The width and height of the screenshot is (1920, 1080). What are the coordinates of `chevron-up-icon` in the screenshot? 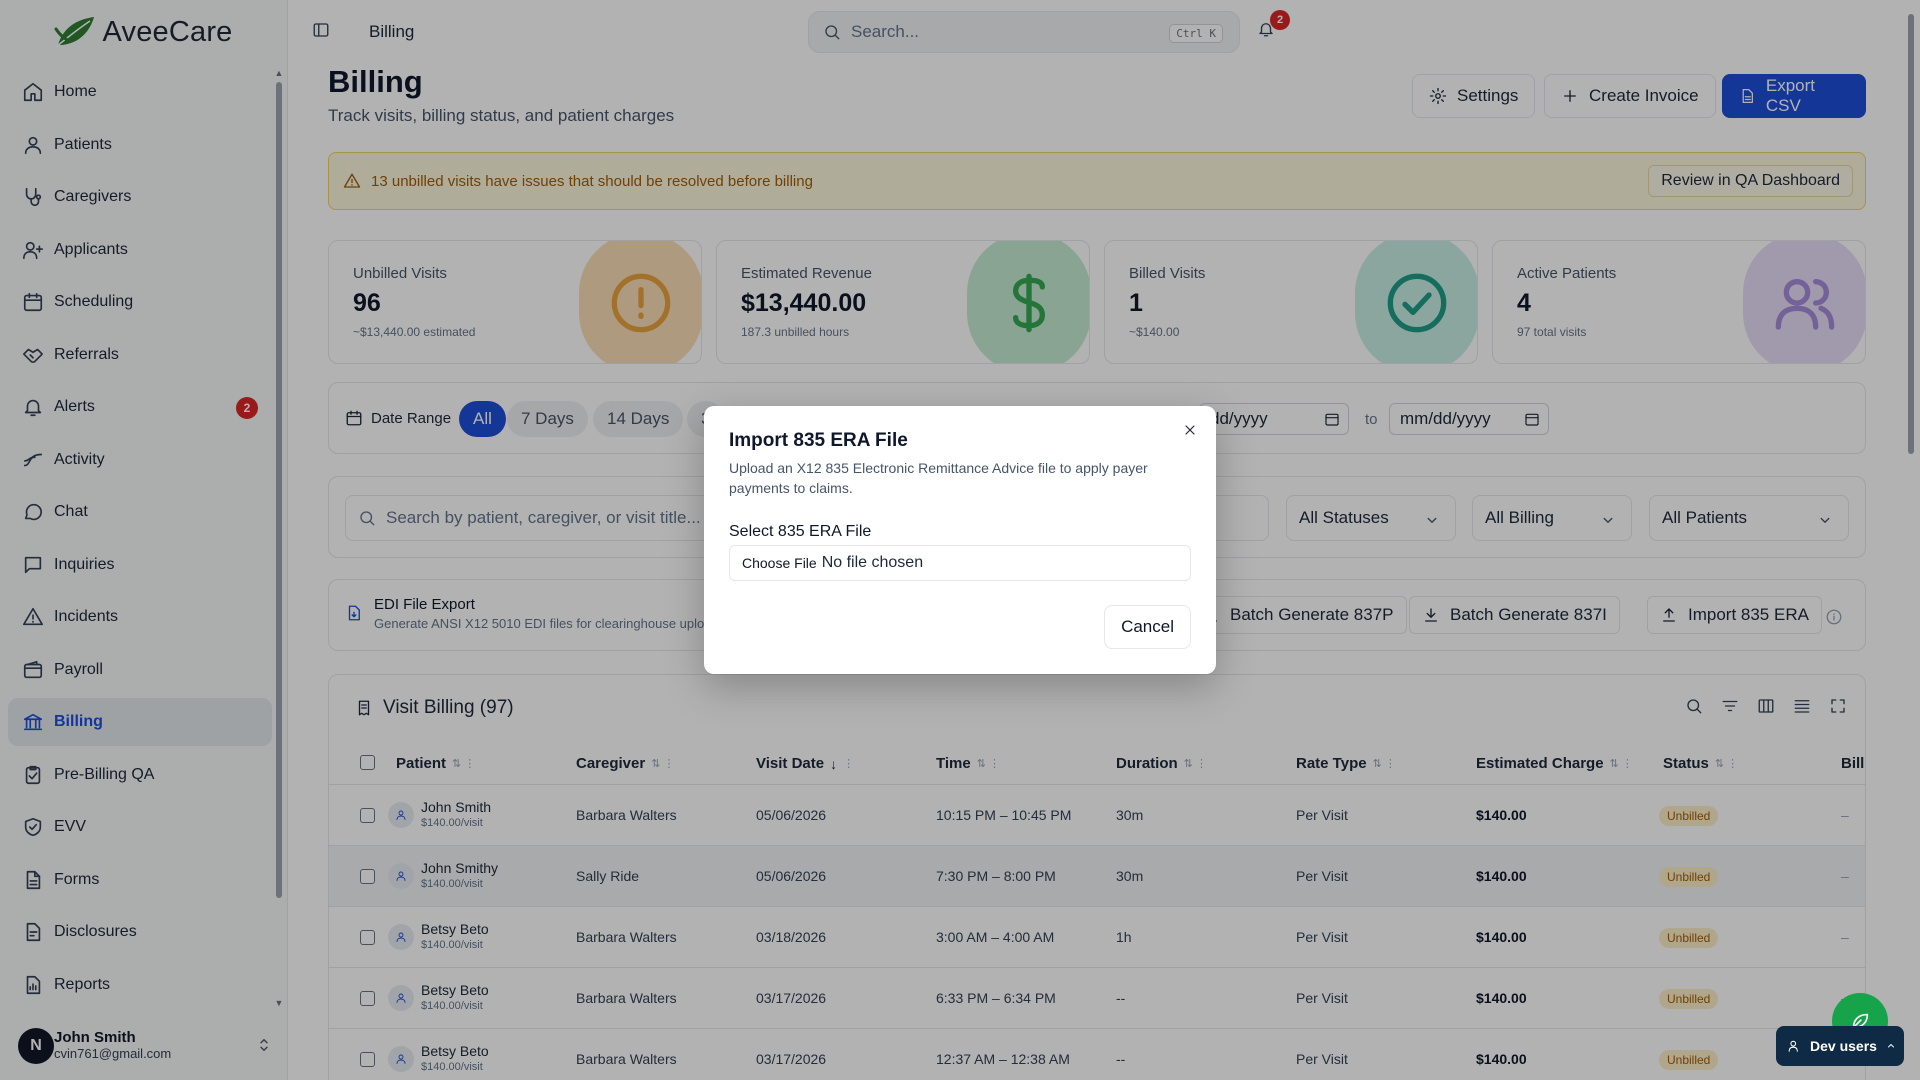 It's located at (1890, 1046).